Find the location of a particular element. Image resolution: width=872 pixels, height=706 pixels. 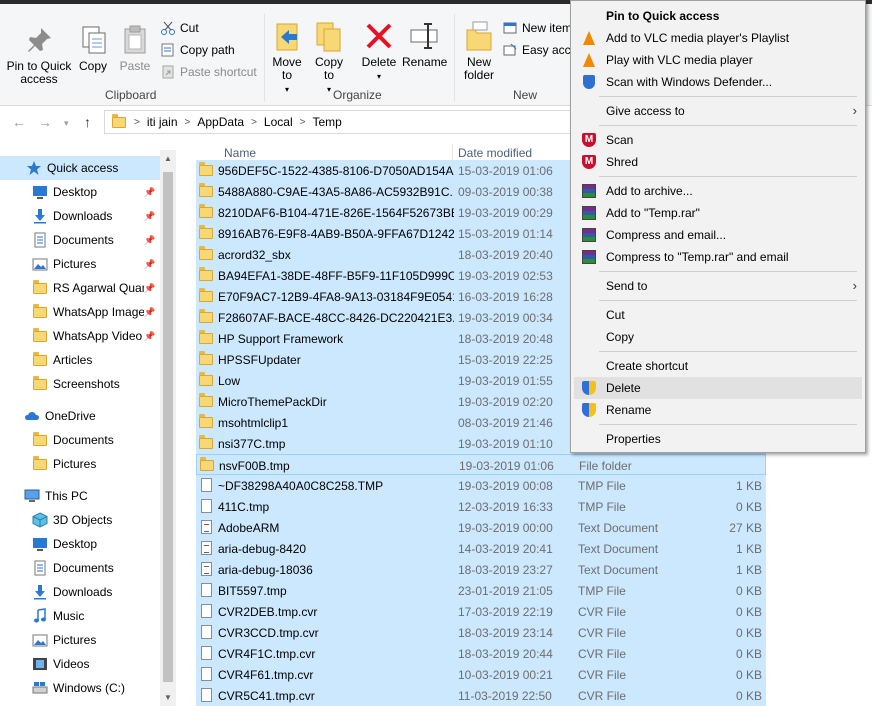

paste-button: Paste is located at coordinates (135, 48).